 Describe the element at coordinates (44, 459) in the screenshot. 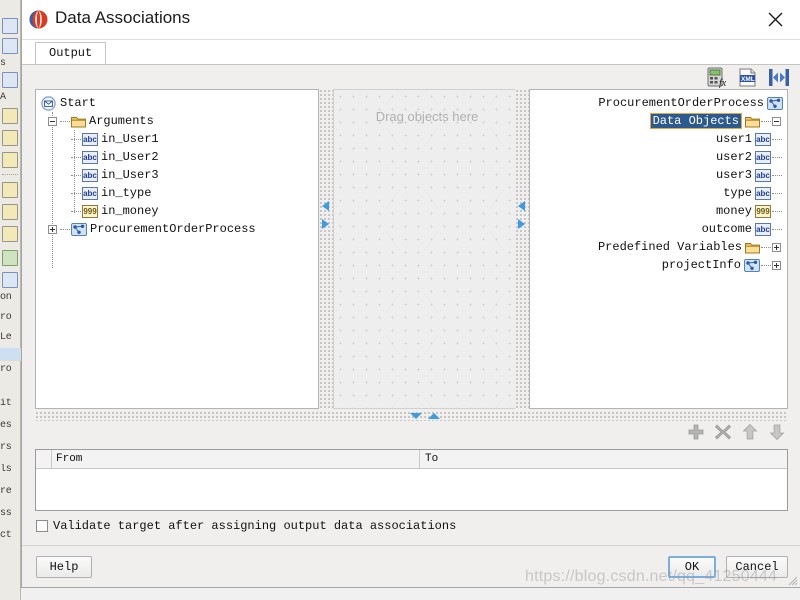

I see `table-header-corner` at that location.